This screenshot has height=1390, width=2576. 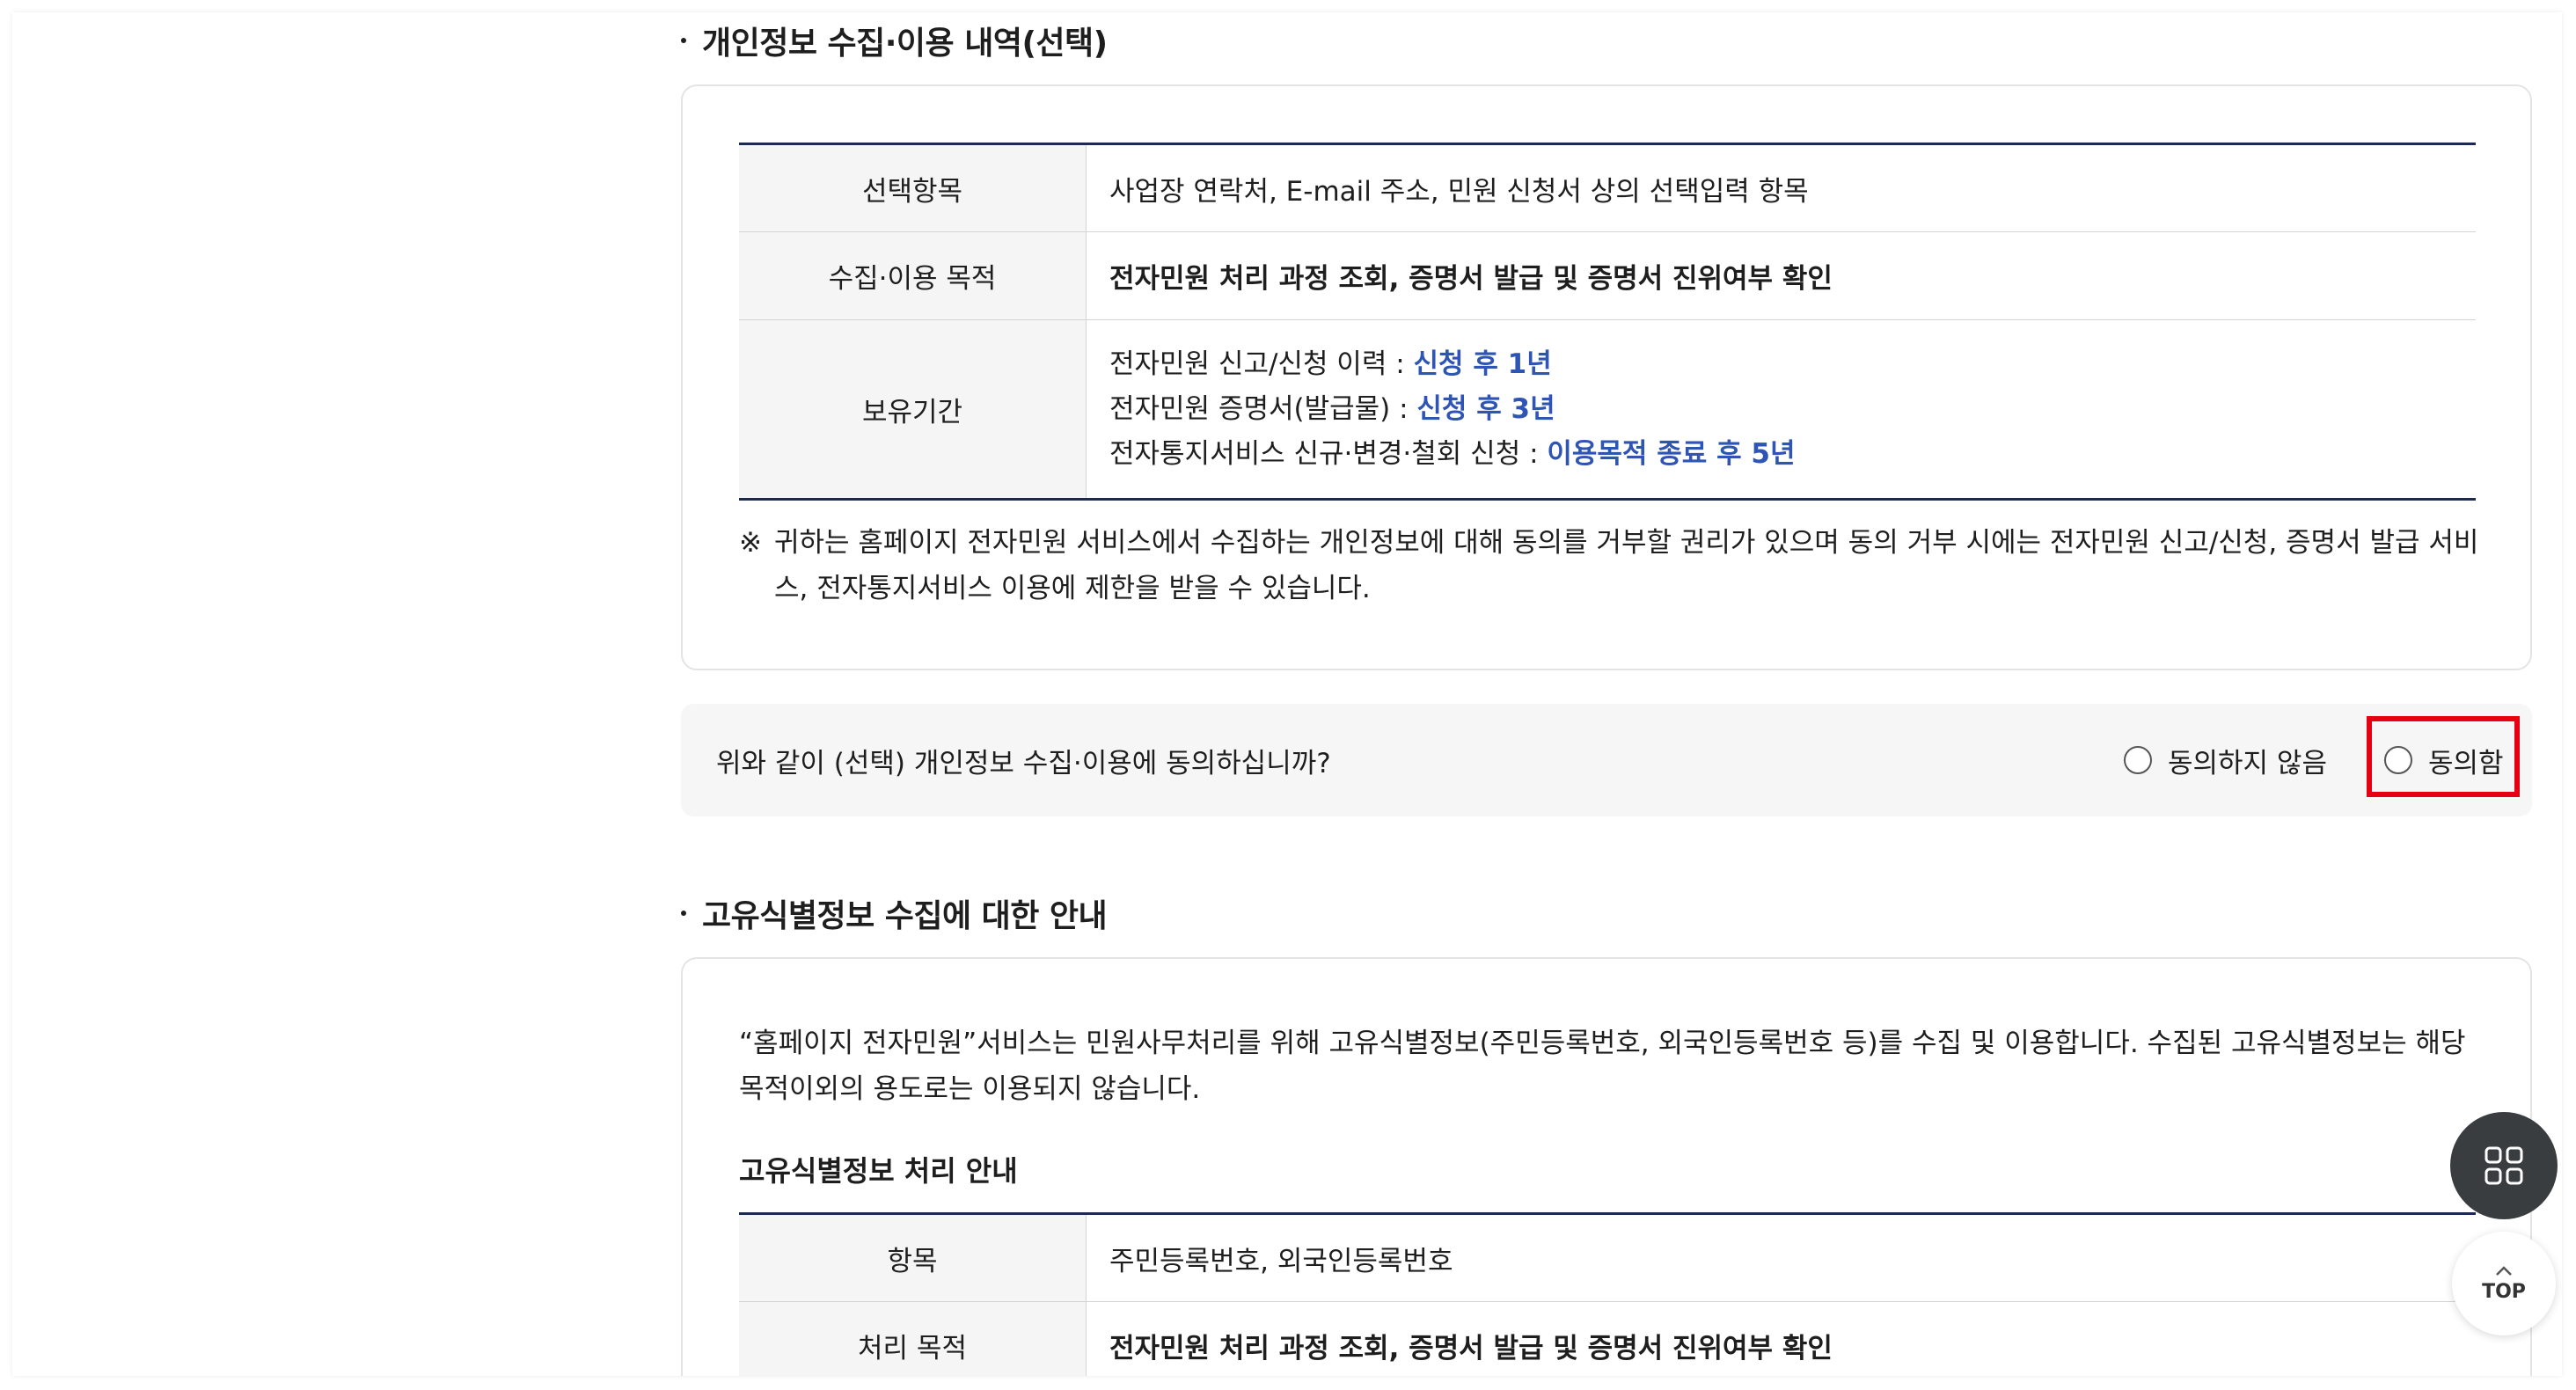 What do you see at coordinates (1781, 187) in the screenshot?
I see `row-value: 사업장 연락처, E-mail 주소, 민원 신청서 상의 선택입력 항목` at bounding box center [1781, 187].